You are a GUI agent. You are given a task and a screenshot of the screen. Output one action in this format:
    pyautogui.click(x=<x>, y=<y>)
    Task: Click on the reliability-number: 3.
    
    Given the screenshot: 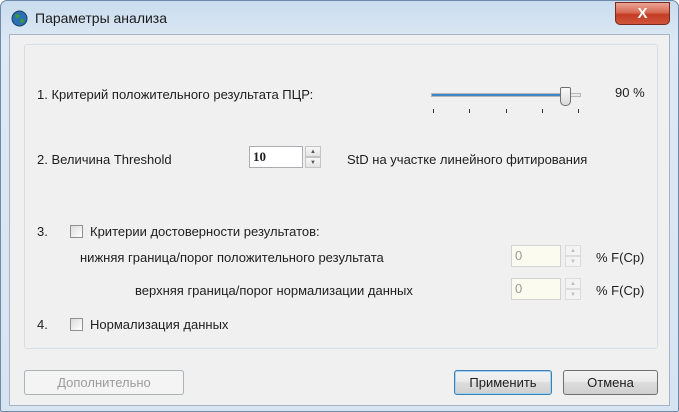 What is the action you would take?
    pyautogui.click(x=42, y=231)
    